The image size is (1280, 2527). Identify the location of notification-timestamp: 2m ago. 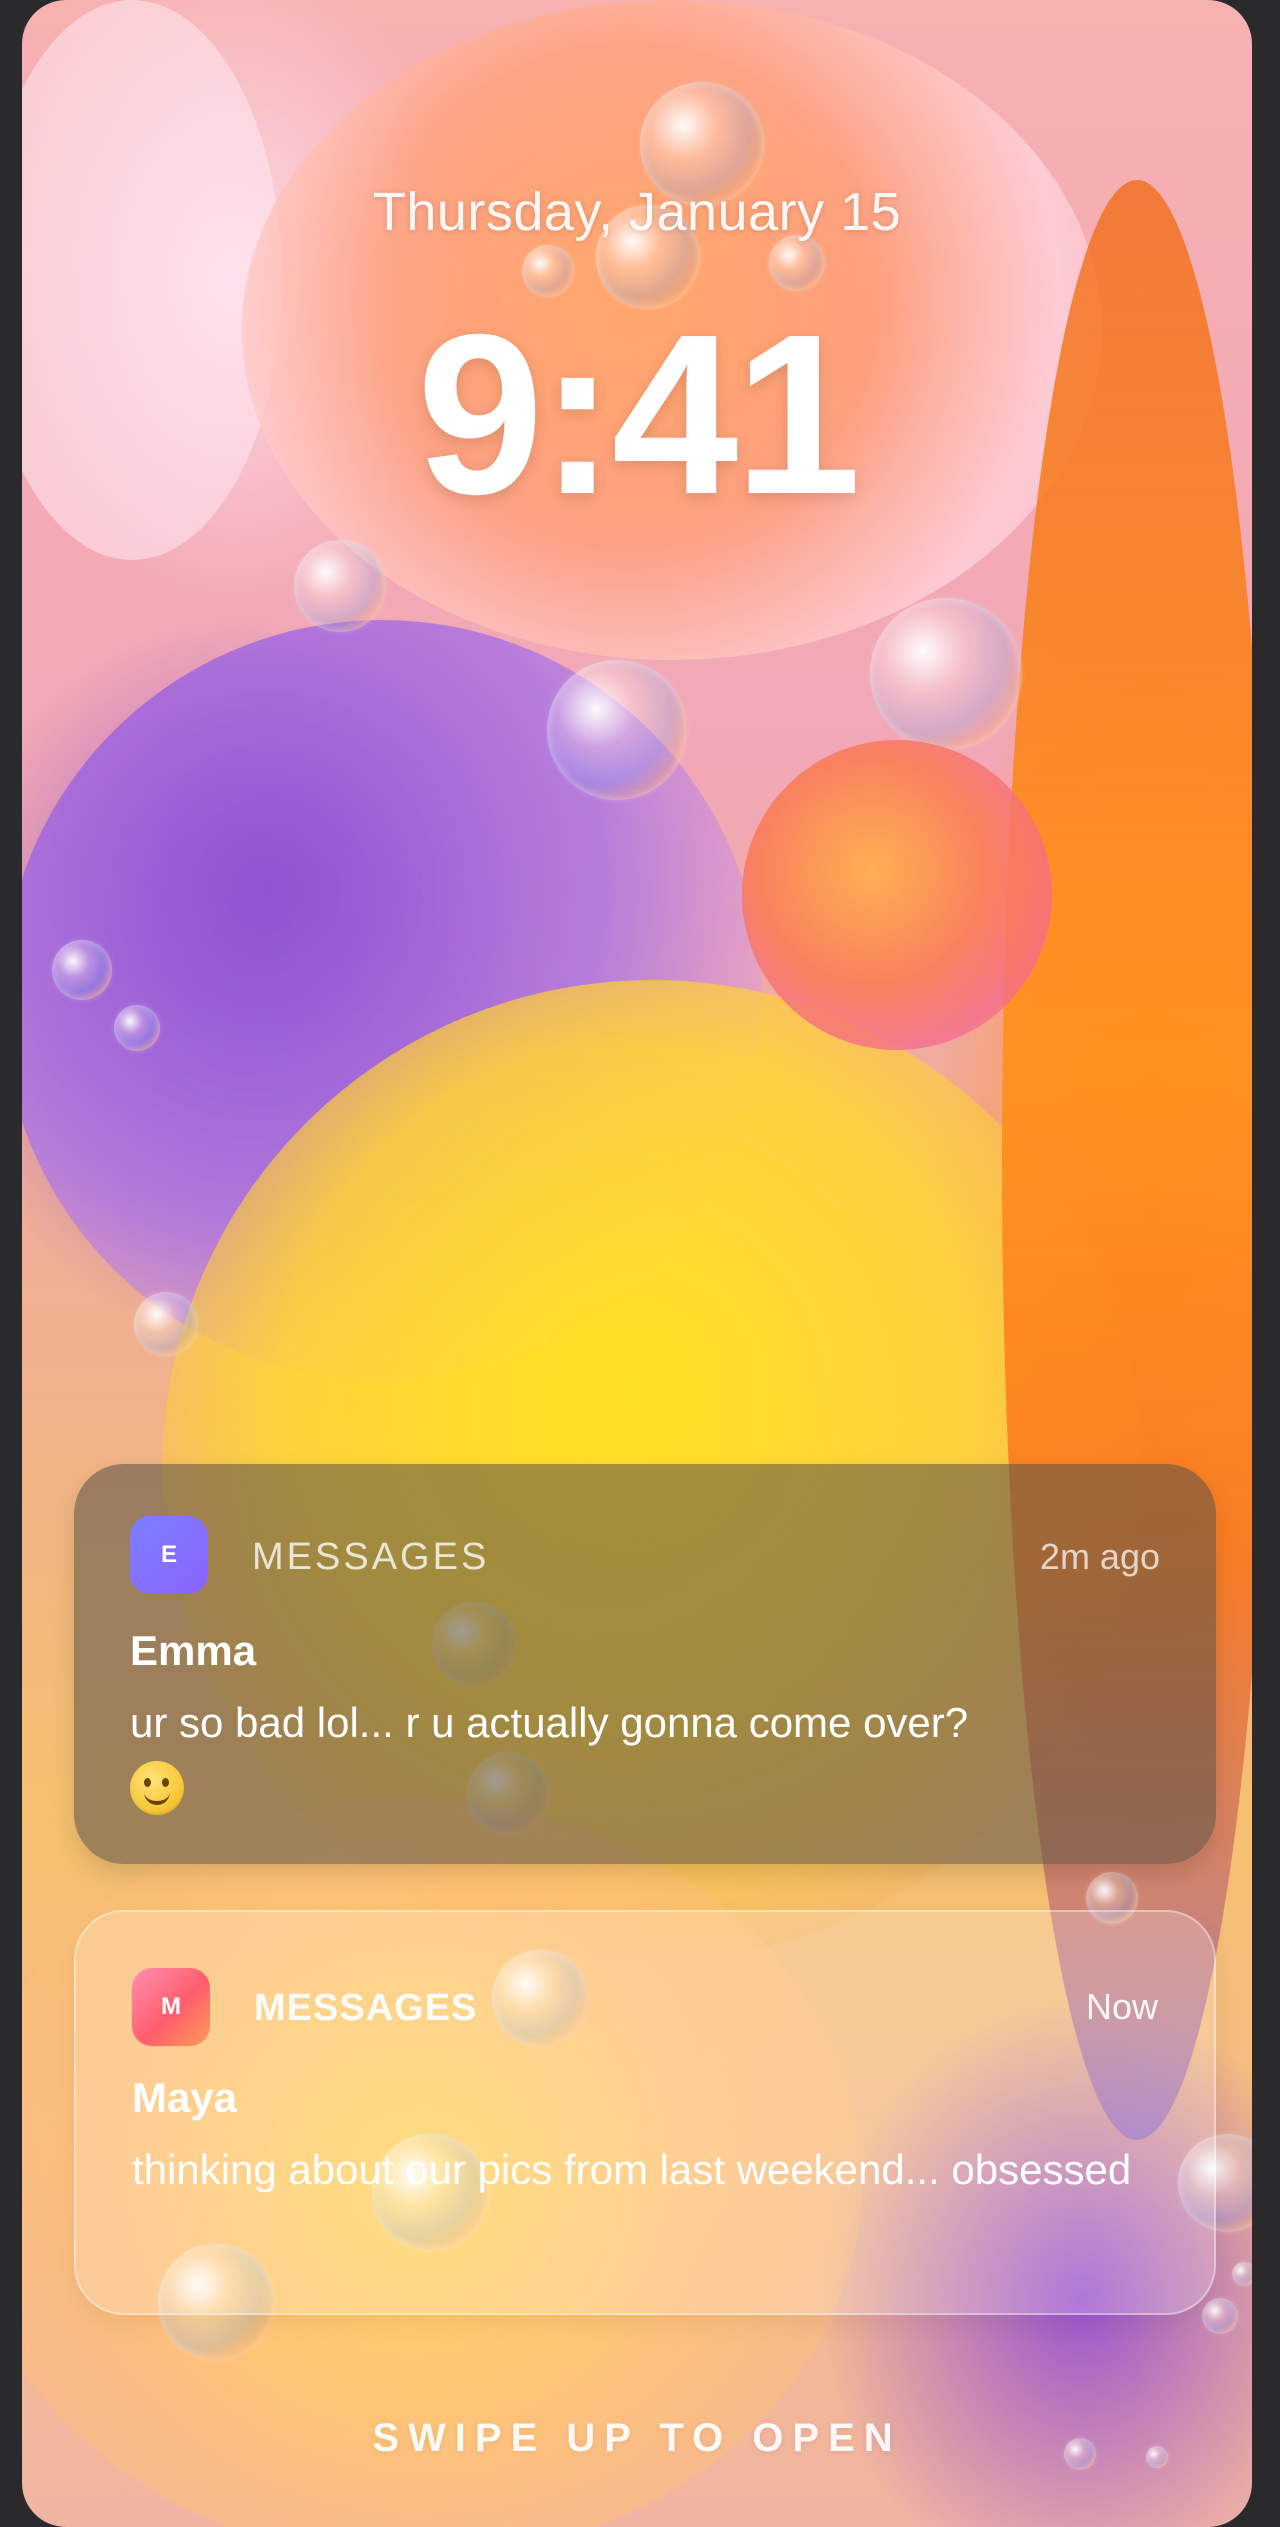
(1099, 1556).